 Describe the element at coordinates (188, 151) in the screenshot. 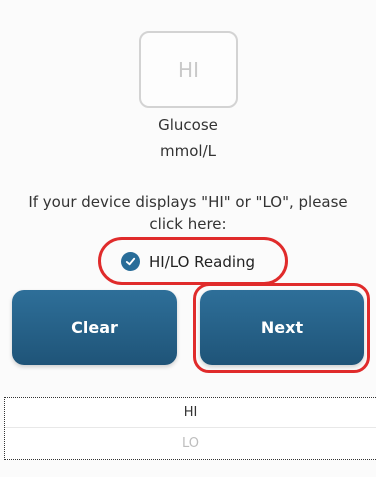

I see `measurement-unit: mmol/L` at that location.